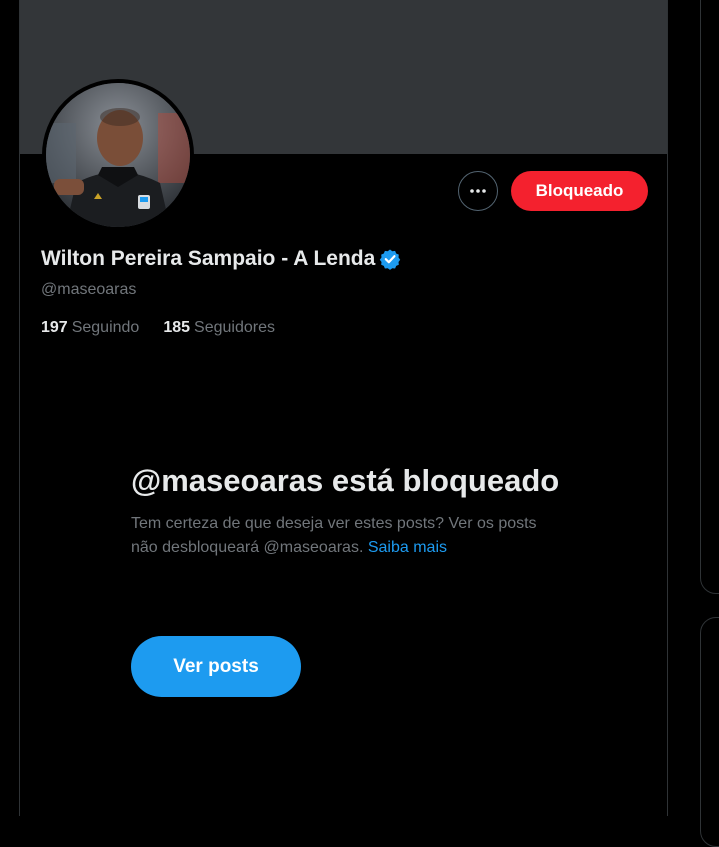  Describe the element at coordinates (390, 259) in the screenshot. I see `verified-badge-icon` at that location.